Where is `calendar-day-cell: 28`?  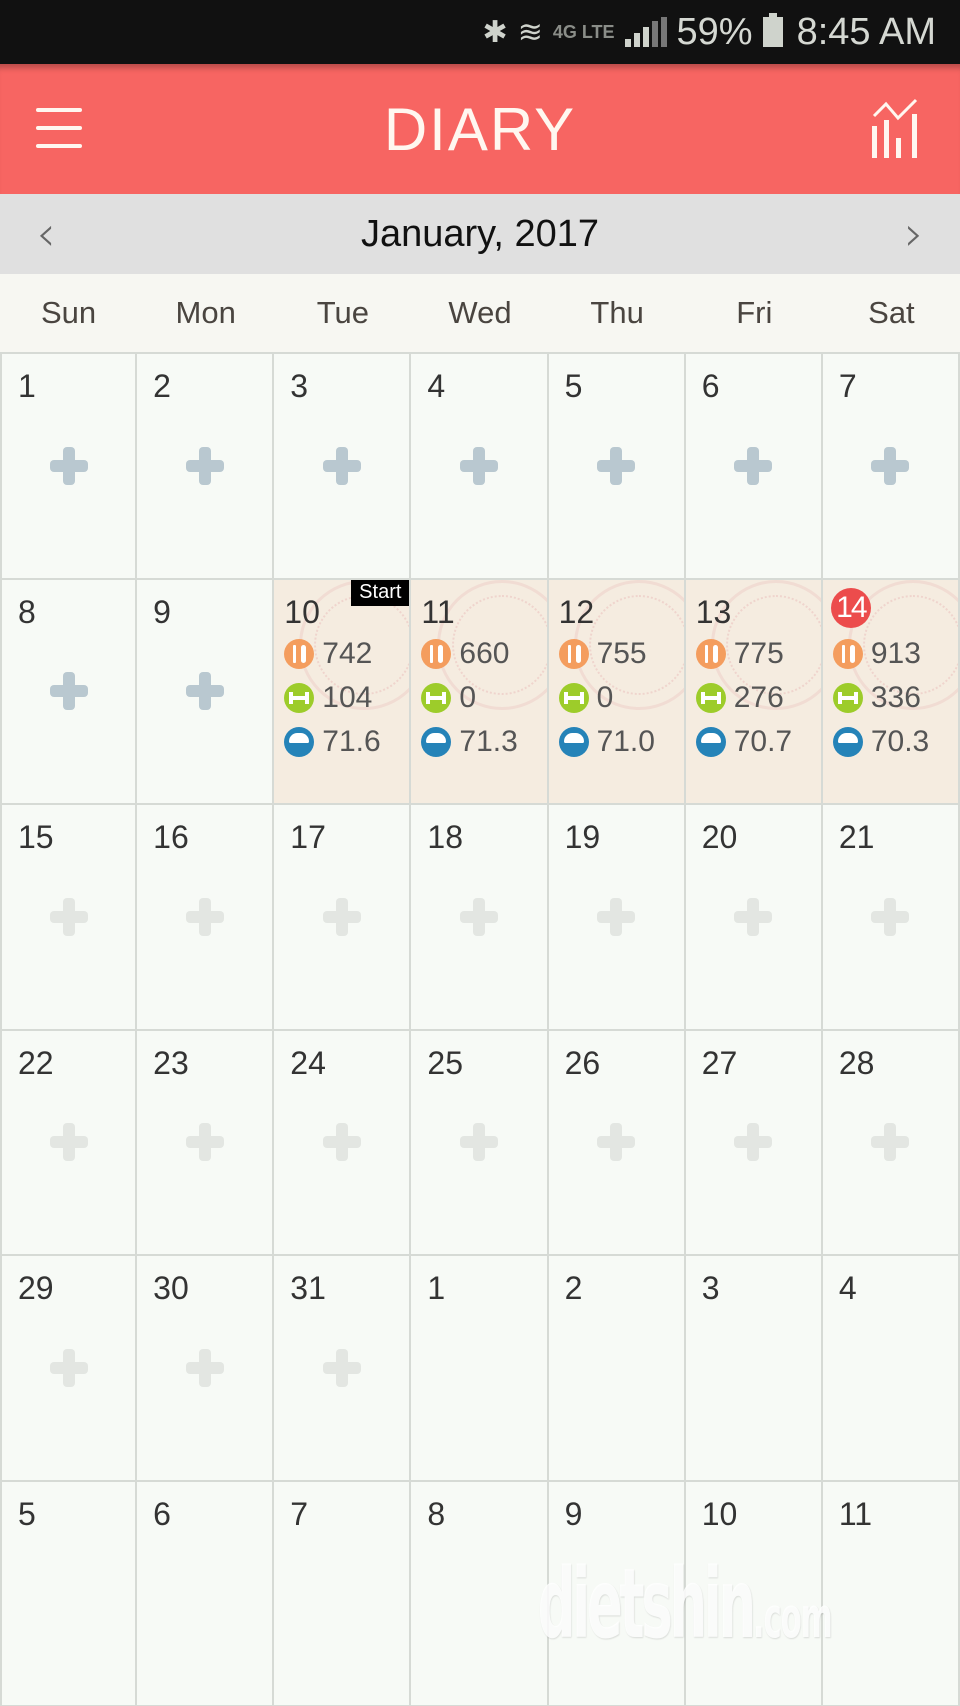 calendar-day-cell: 28 is located at coordinates (891, 1143).